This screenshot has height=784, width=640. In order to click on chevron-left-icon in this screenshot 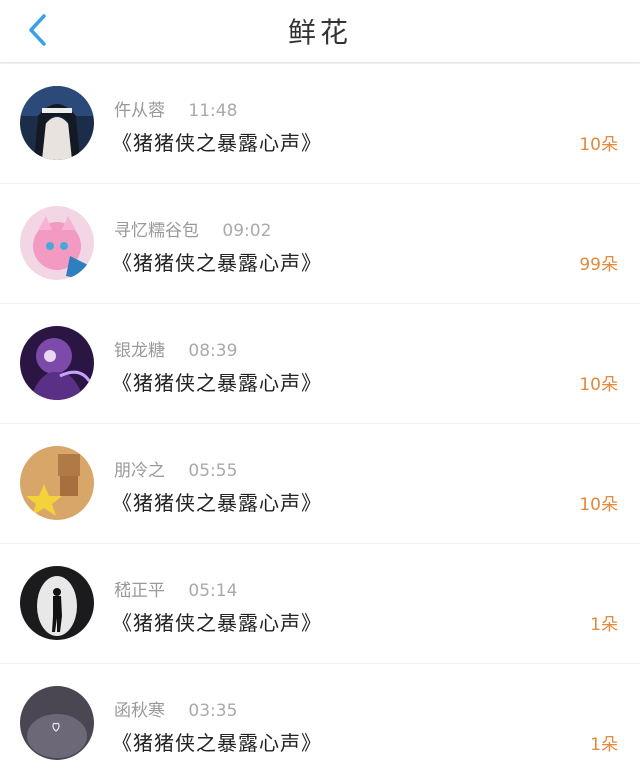, I will do `click(37, 30)`.